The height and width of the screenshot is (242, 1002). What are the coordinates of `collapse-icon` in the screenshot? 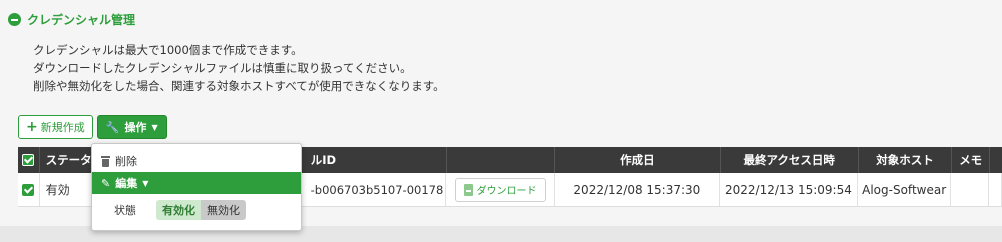 It's located at (14, 19).